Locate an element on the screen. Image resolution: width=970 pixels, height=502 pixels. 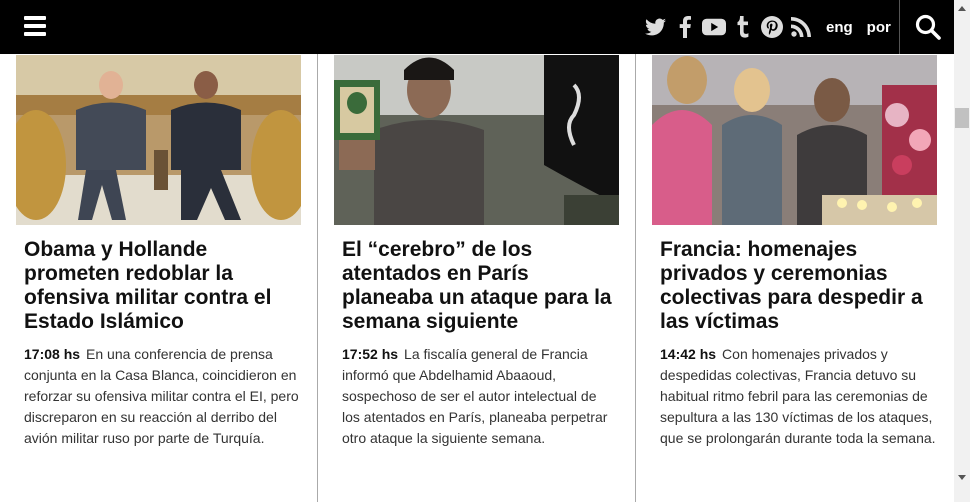
scroll-down-icon is located at coordinates (962, 478).